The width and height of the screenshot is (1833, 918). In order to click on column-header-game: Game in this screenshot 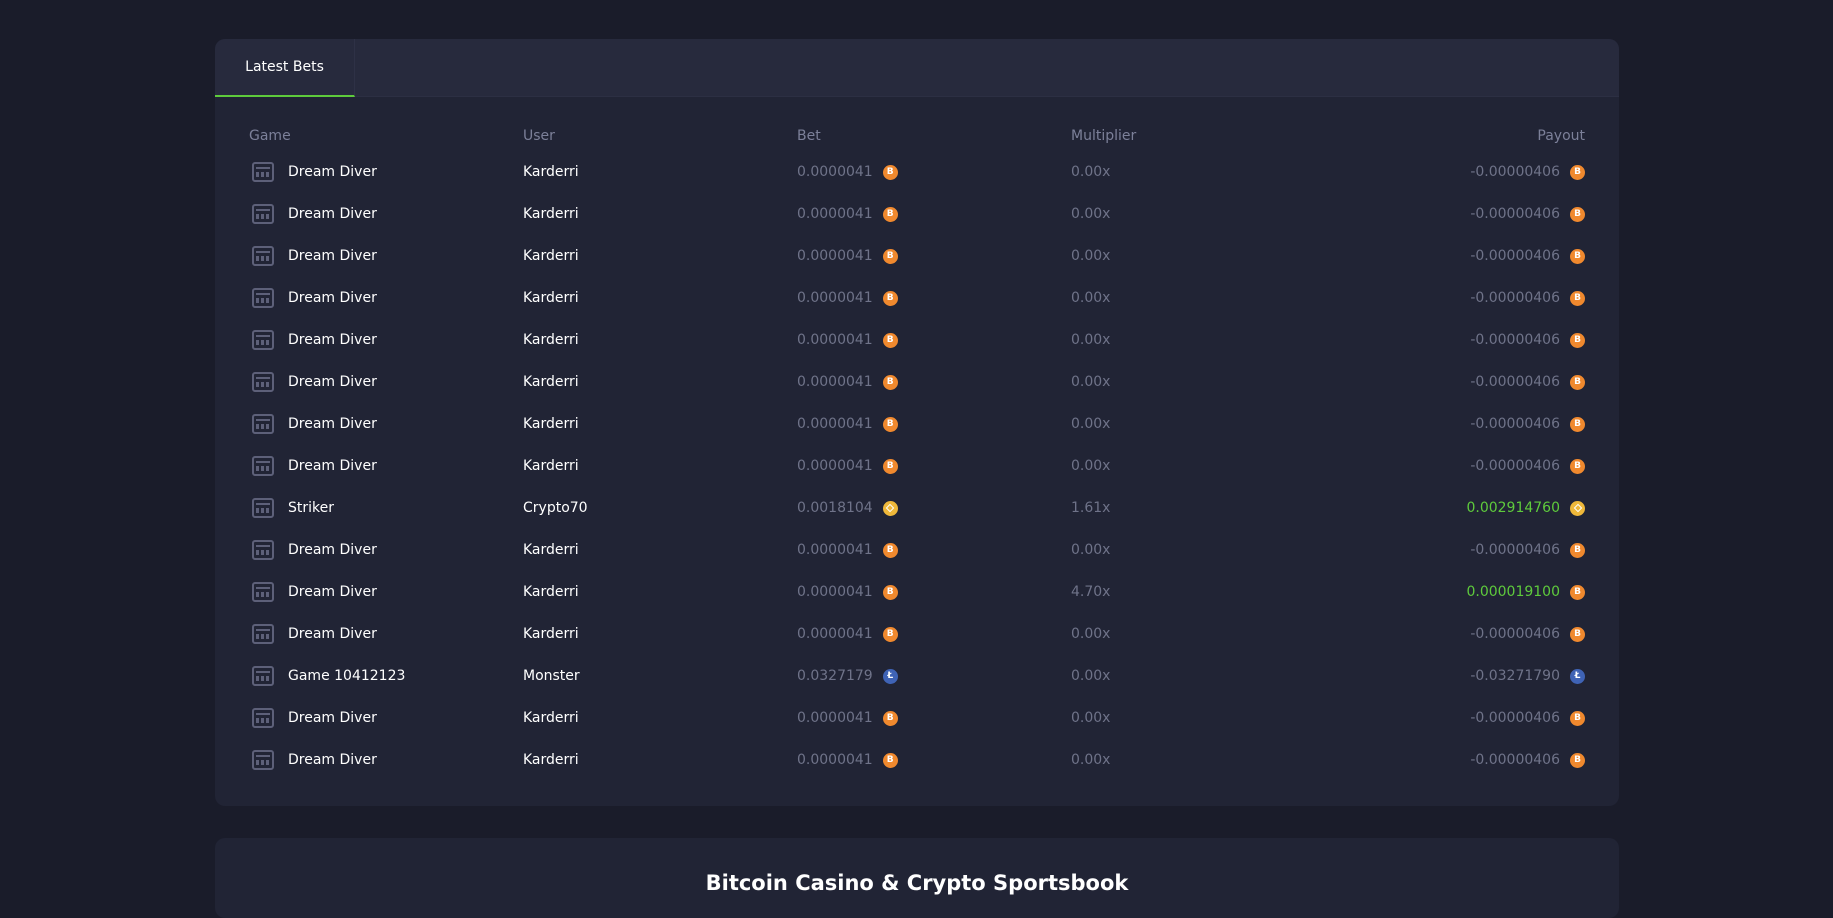, I will do `click(270, 136)`.